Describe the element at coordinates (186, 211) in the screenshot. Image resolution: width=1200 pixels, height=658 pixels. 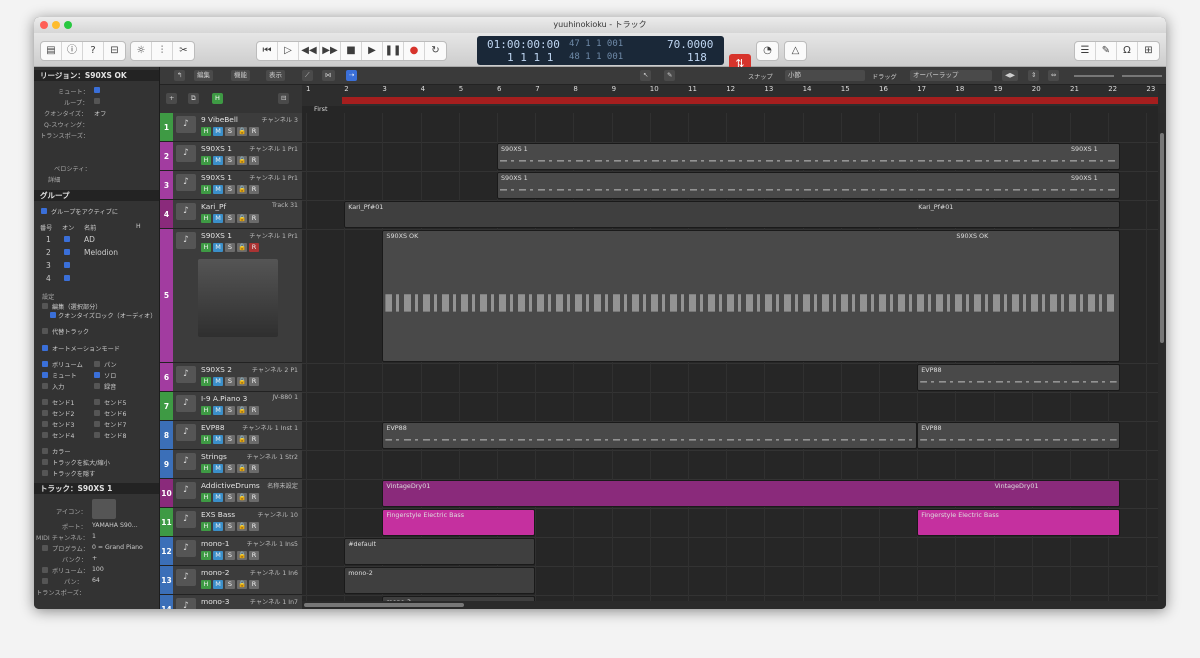
I see `grand-piano-icon: ♪` at that location.